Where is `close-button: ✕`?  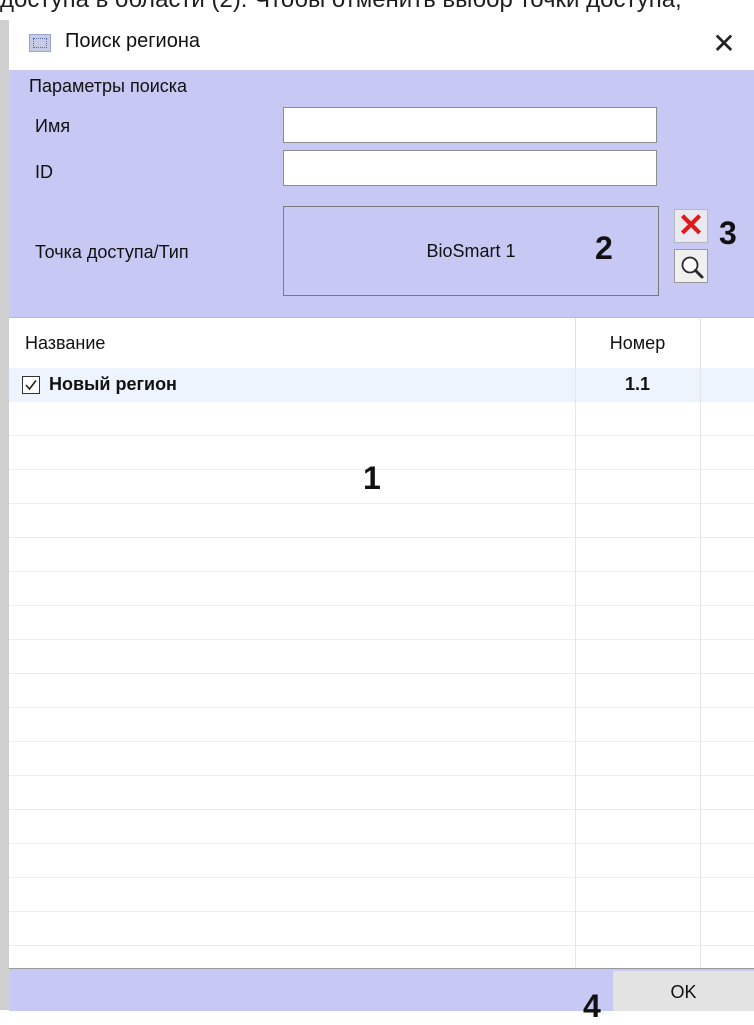 close-button: ✕ is located at coordinates (724, 45).